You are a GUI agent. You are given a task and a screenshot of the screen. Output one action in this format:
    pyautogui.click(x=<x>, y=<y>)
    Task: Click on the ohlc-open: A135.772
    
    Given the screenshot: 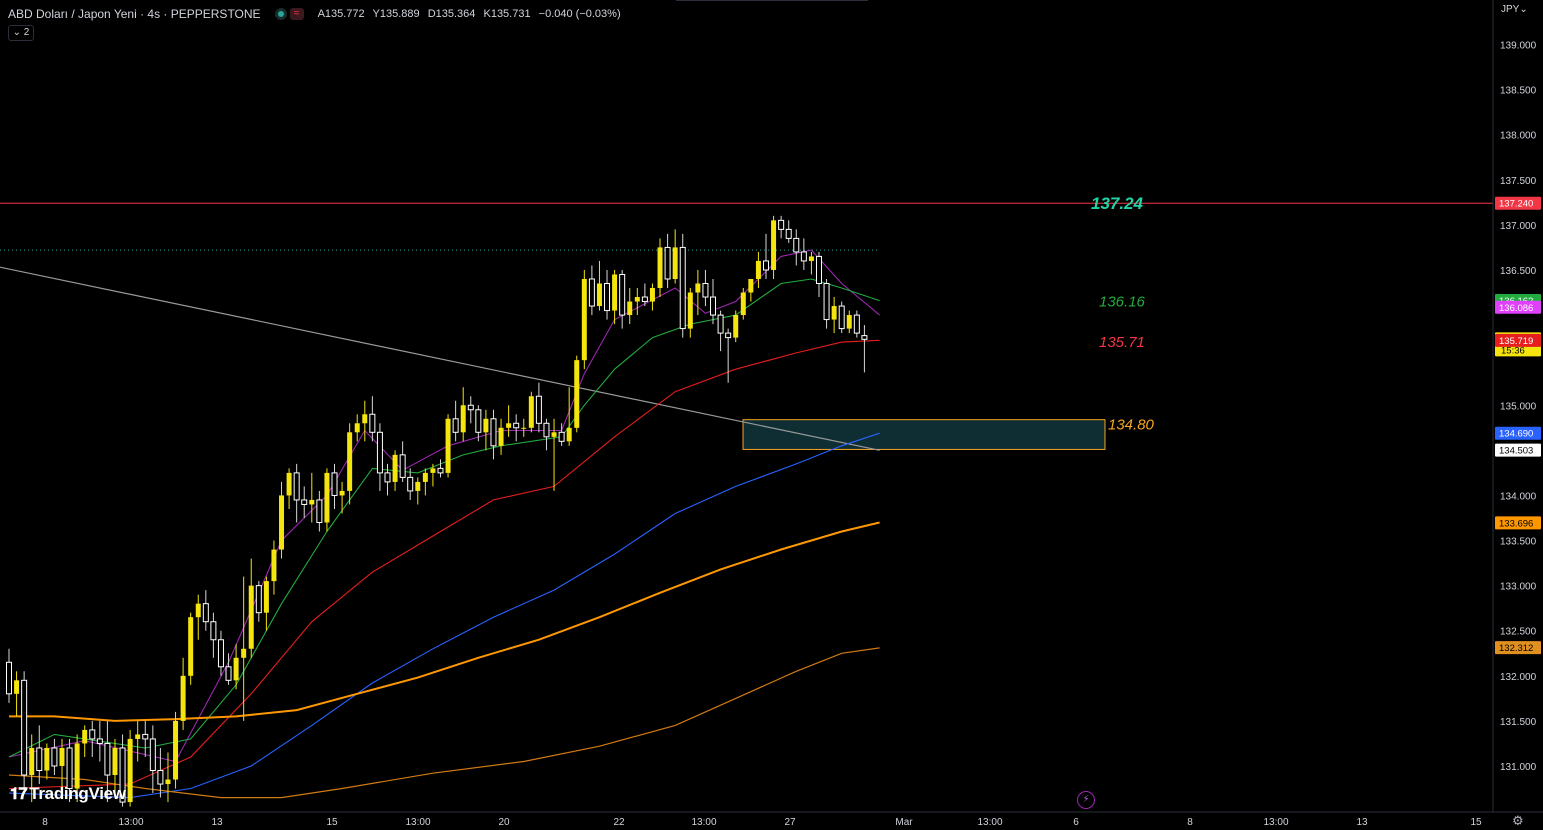 What is the action you would take?
    pyautogui.click(x=341, y=14)
    